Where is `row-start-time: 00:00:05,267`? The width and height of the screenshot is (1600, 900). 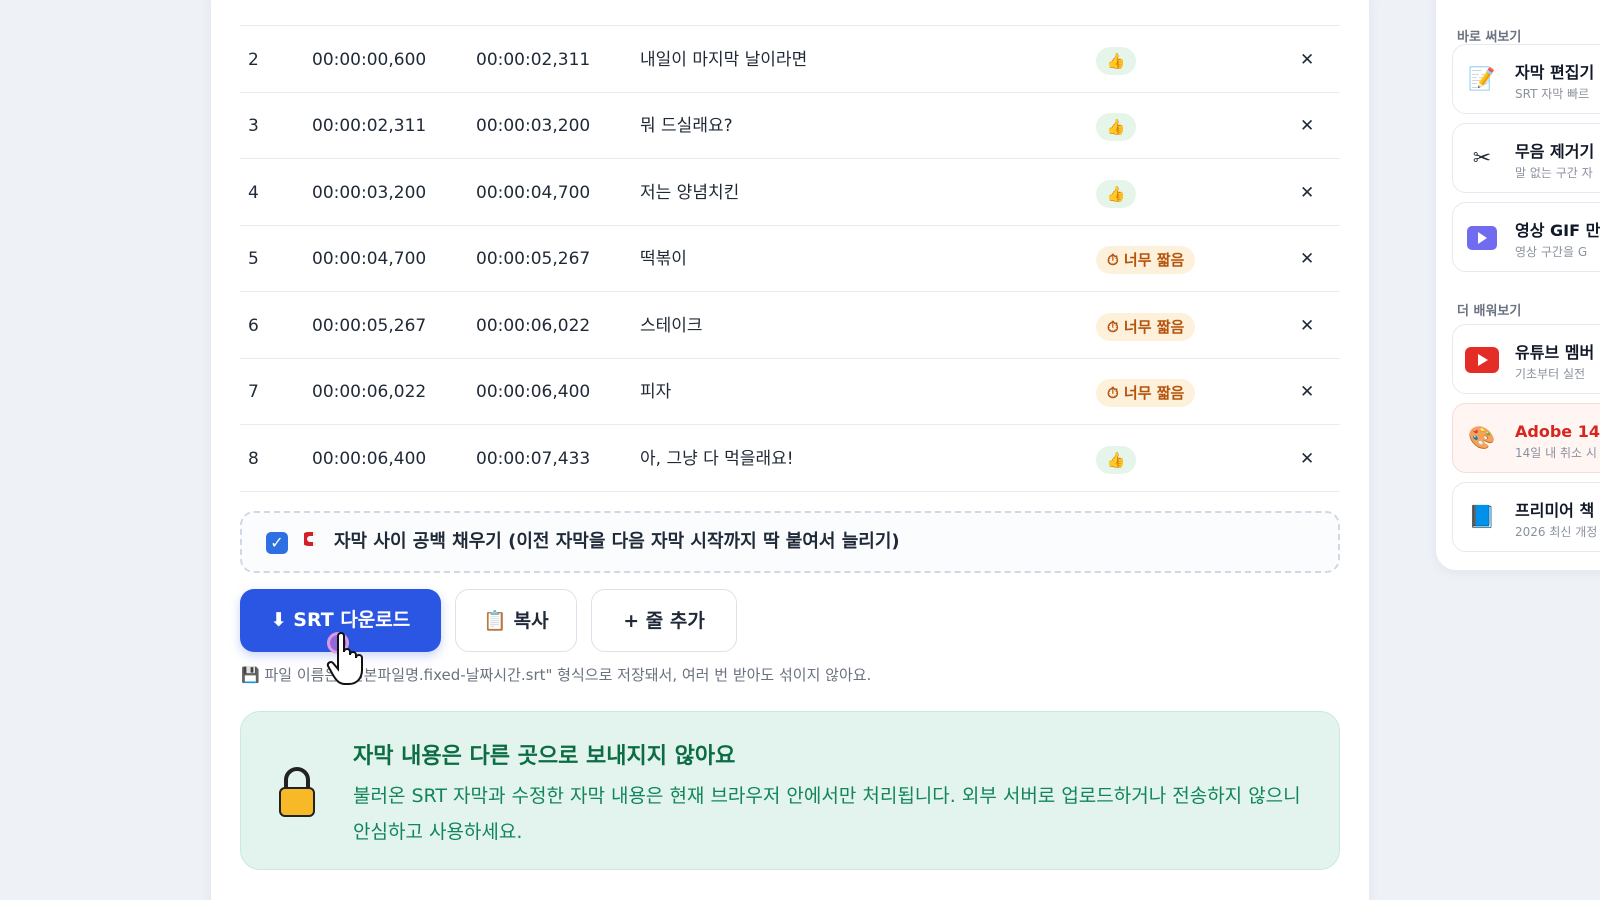
row-start-time: 00:00:05,267 is located at coordinates (369, 326).